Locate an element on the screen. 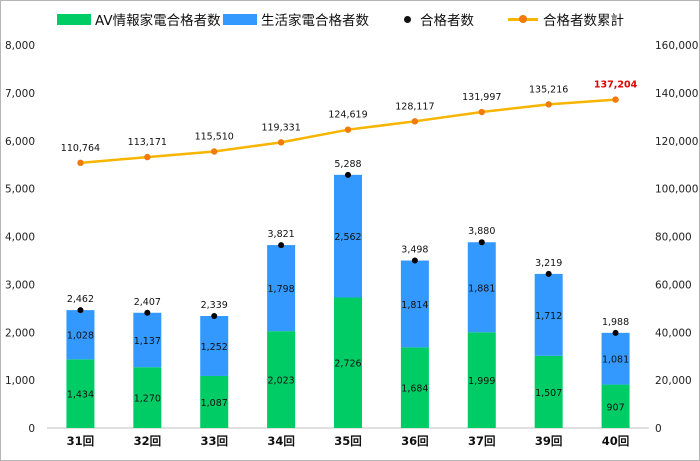 The height and width of the screenshot is (461, 700). cumulative-data-label: 110,764 is located at coordinates (80, 148).